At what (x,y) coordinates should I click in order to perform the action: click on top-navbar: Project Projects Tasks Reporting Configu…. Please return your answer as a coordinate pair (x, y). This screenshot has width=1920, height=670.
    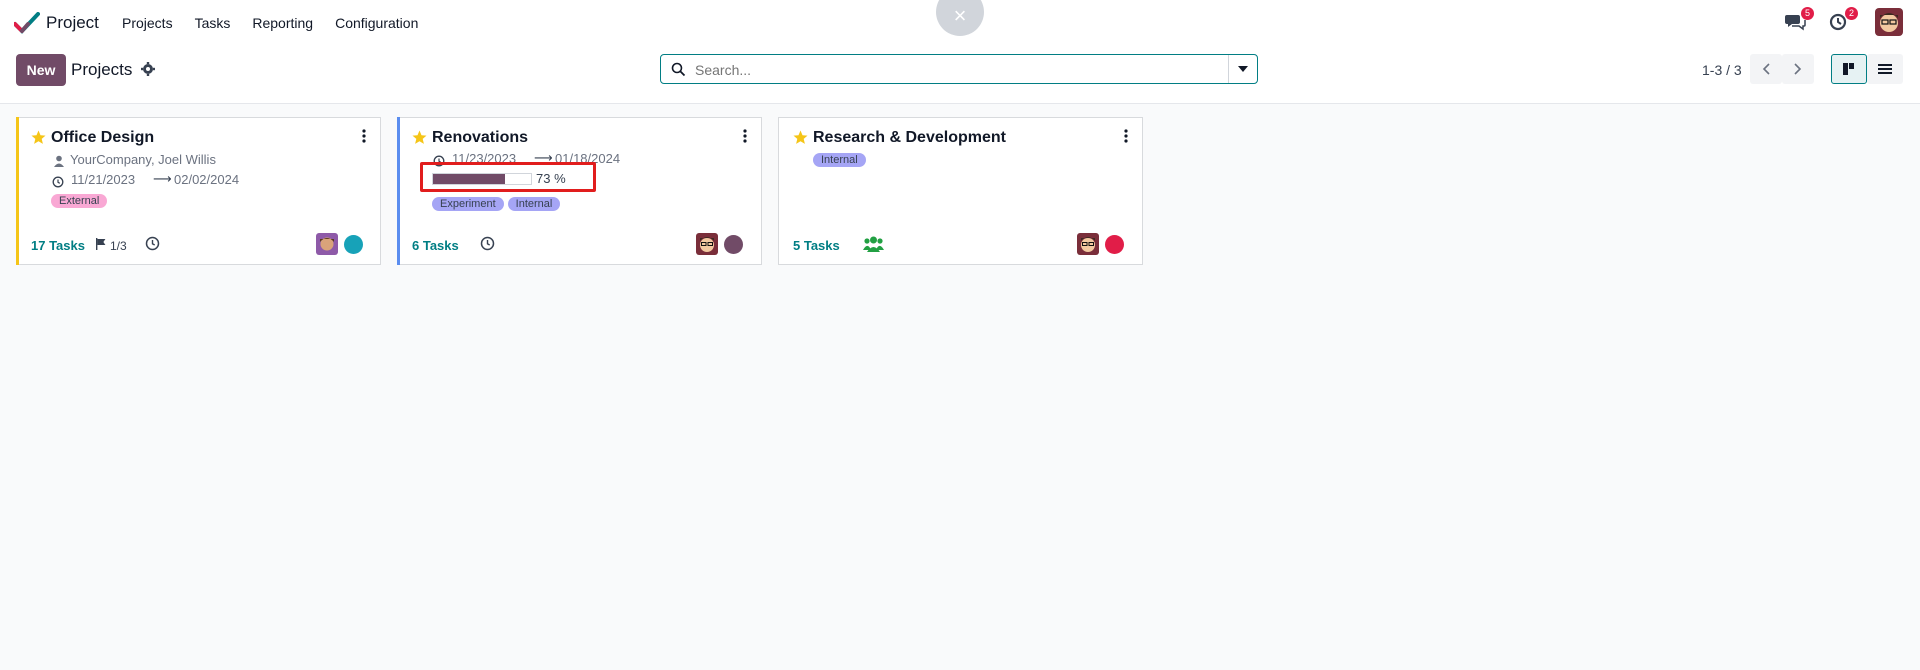
    Looking at the image, I should click on (960, 23).